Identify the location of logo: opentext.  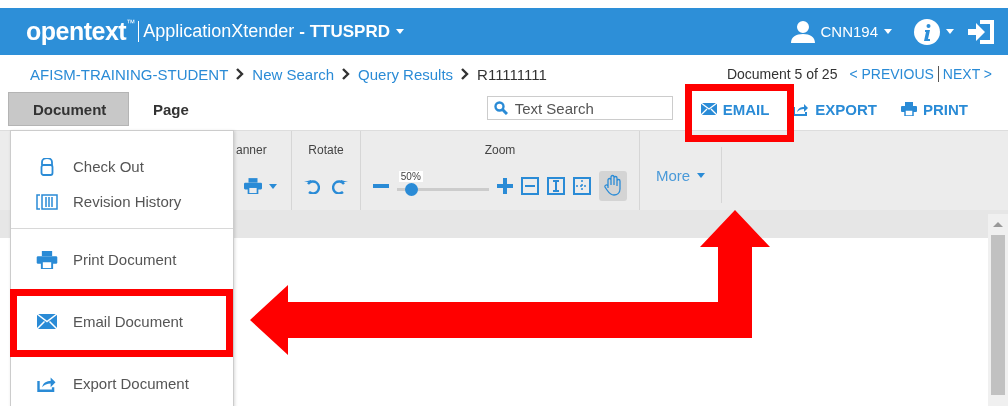
(76, 31).